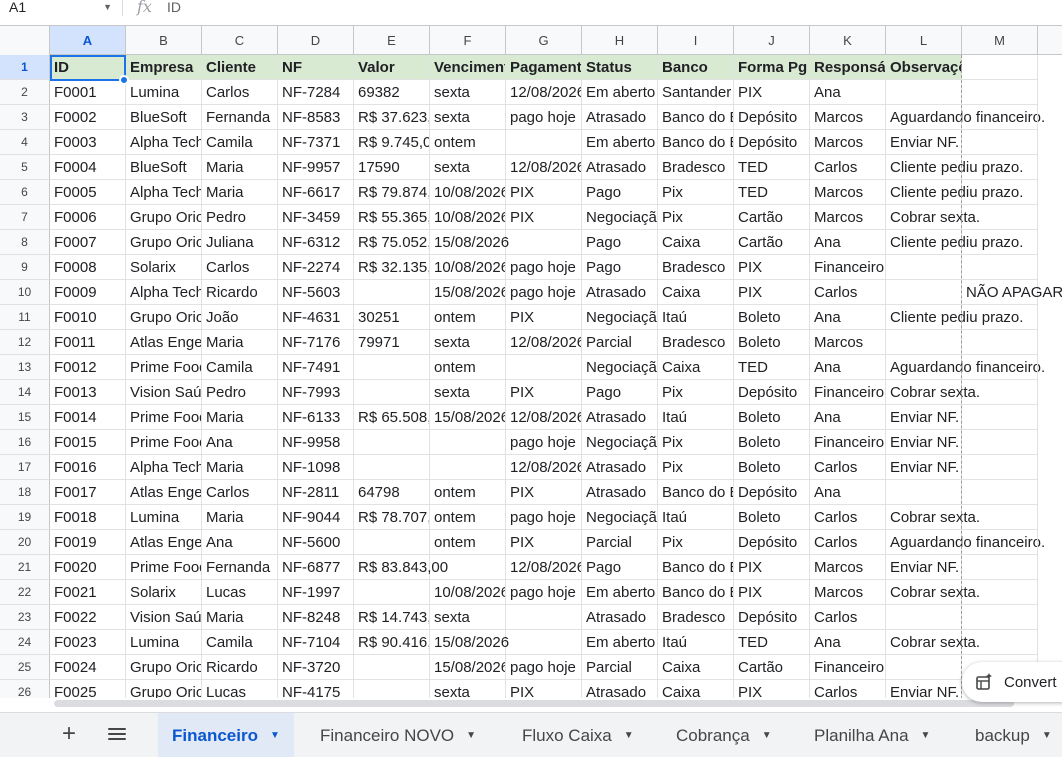 This screenshot has height=757, width=1062. What do you see at coordinates (469, 642) in the screenshot?
I see `cell-f24: 15/08/2026` at bounding box center [469, 642].